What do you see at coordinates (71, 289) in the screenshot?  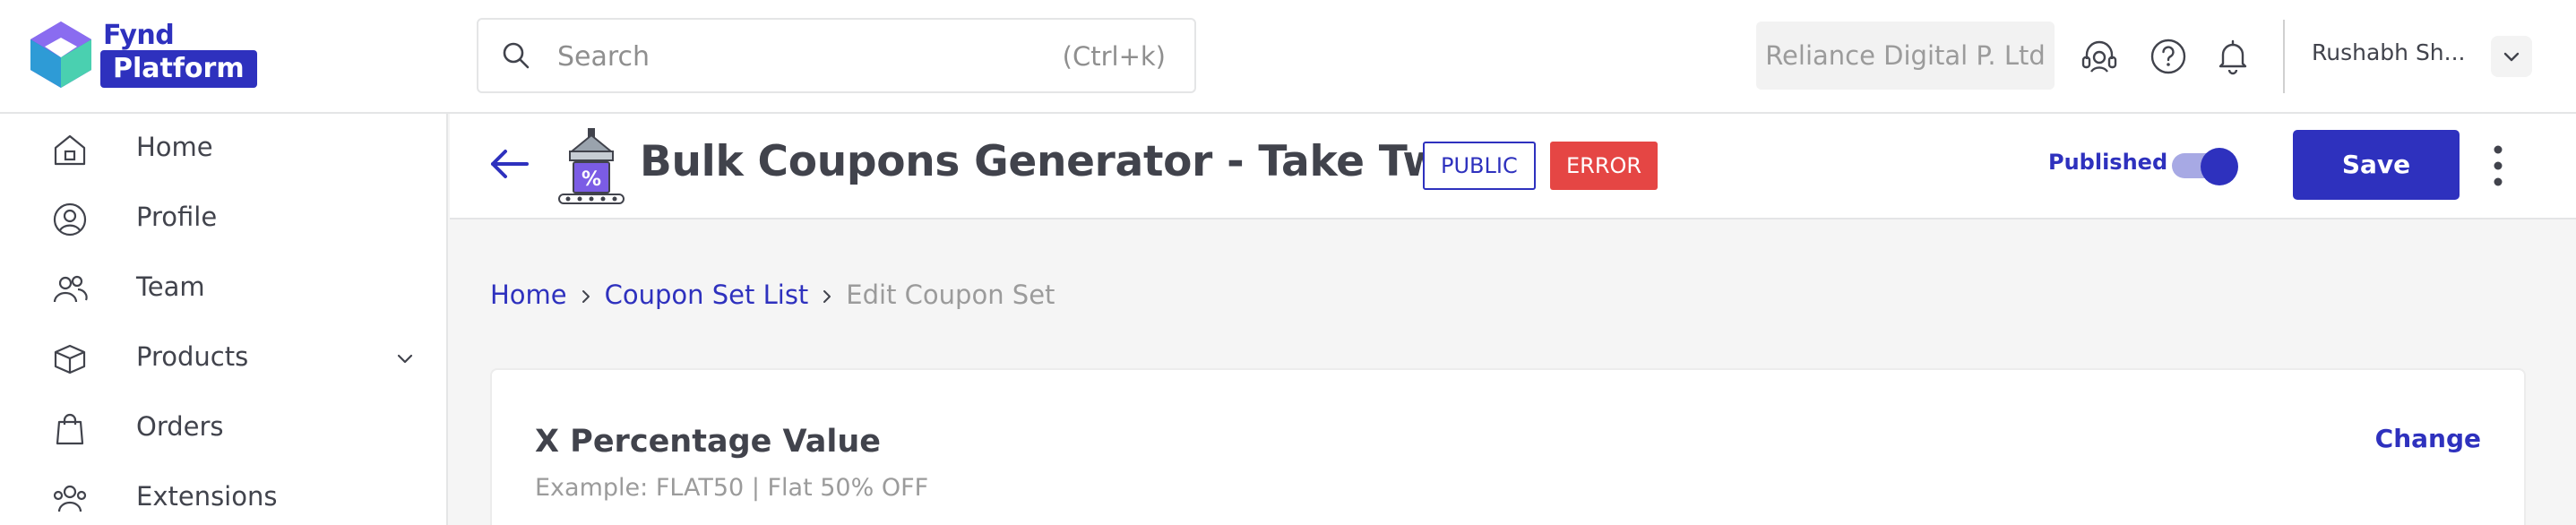 I see `team-icon` at bounding box center [71, 289].